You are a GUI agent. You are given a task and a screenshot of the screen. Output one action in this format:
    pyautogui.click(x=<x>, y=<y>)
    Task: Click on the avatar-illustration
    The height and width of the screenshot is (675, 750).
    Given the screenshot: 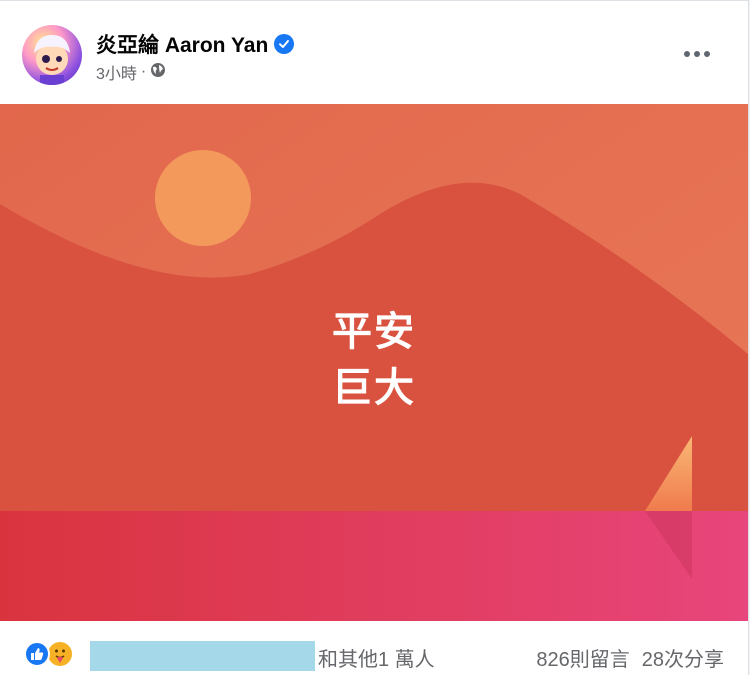 What is the action you would take?
    pyautogui.click(x=52, y=60)
    